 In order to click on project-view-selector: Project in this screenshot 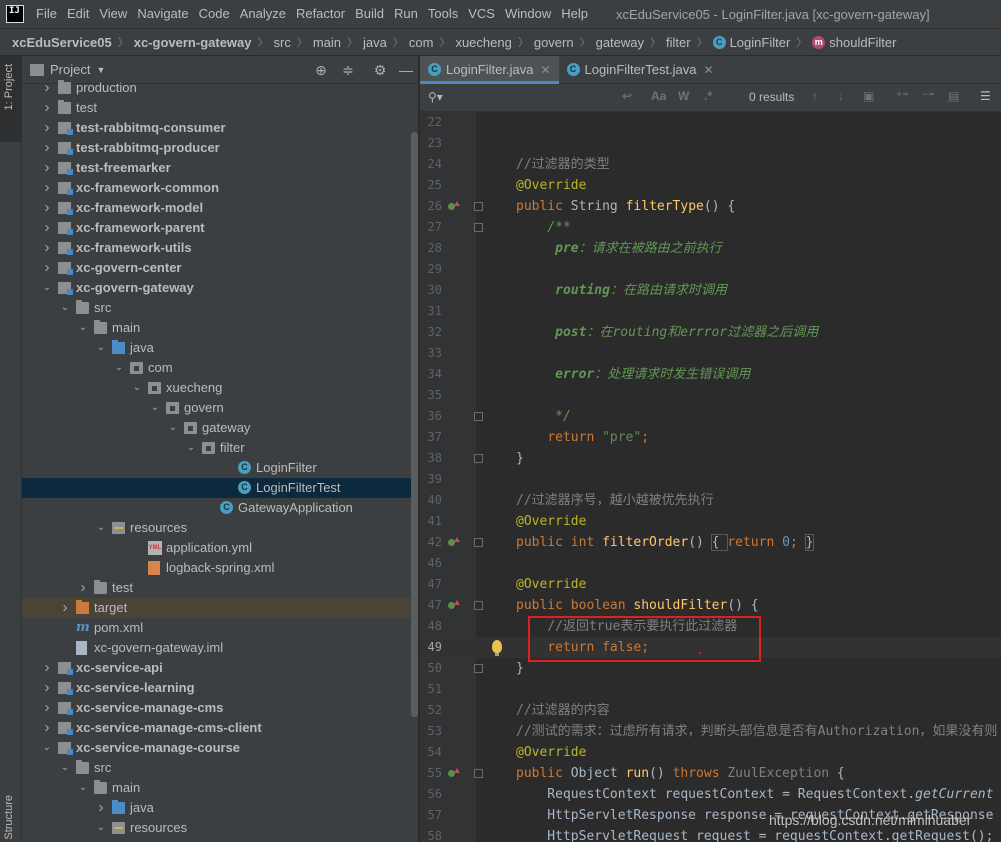, I will do `click(70, 69)`.